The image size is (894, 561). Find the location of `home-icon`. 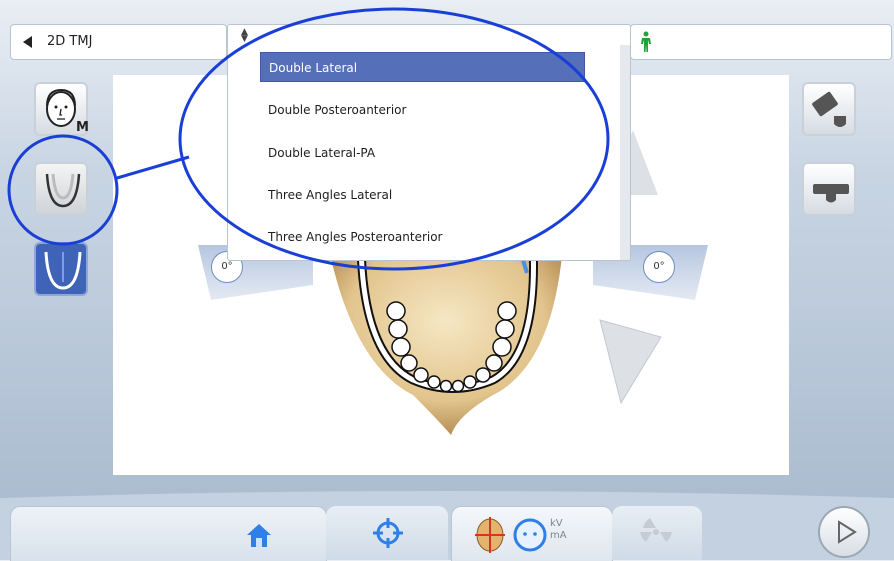

home-icon is located at coordinates (259, 535).